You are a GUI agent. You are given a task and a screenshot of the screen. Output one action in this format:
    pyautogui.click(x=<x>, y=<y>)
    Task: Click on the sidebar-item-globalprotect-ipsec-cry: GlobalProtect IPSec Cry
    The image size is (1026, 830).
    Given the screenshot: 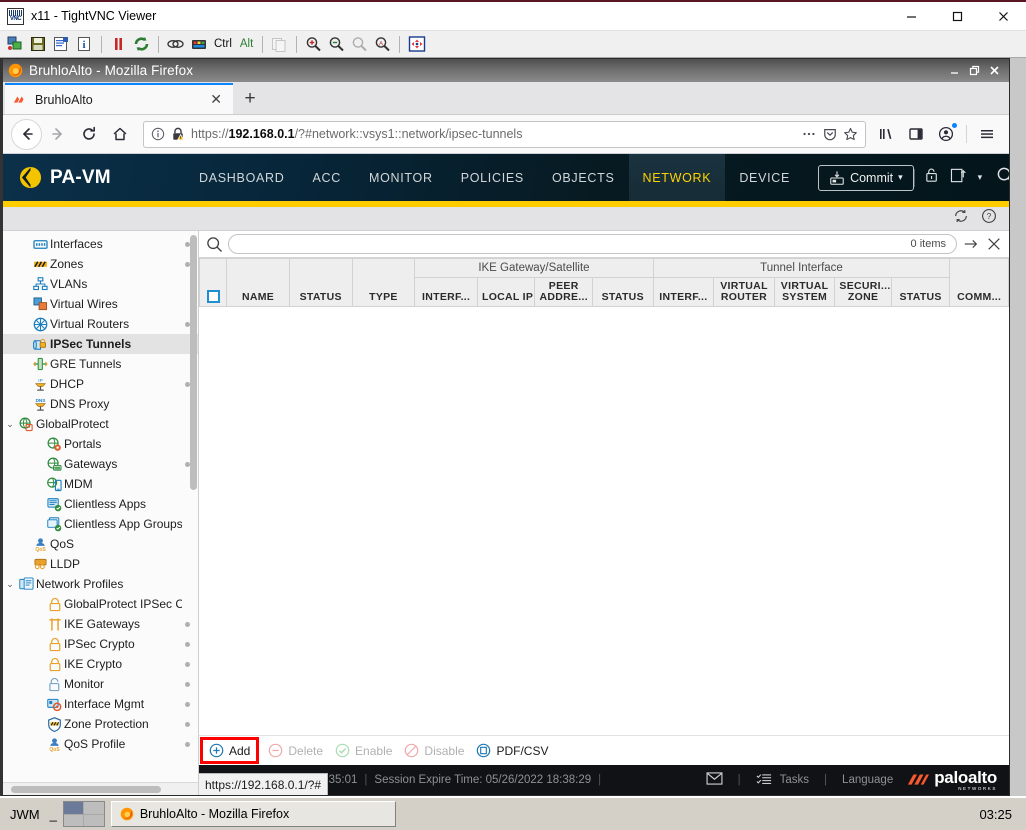 What is the action you would take?
    pyautogui.click(x=100, y=604)
    